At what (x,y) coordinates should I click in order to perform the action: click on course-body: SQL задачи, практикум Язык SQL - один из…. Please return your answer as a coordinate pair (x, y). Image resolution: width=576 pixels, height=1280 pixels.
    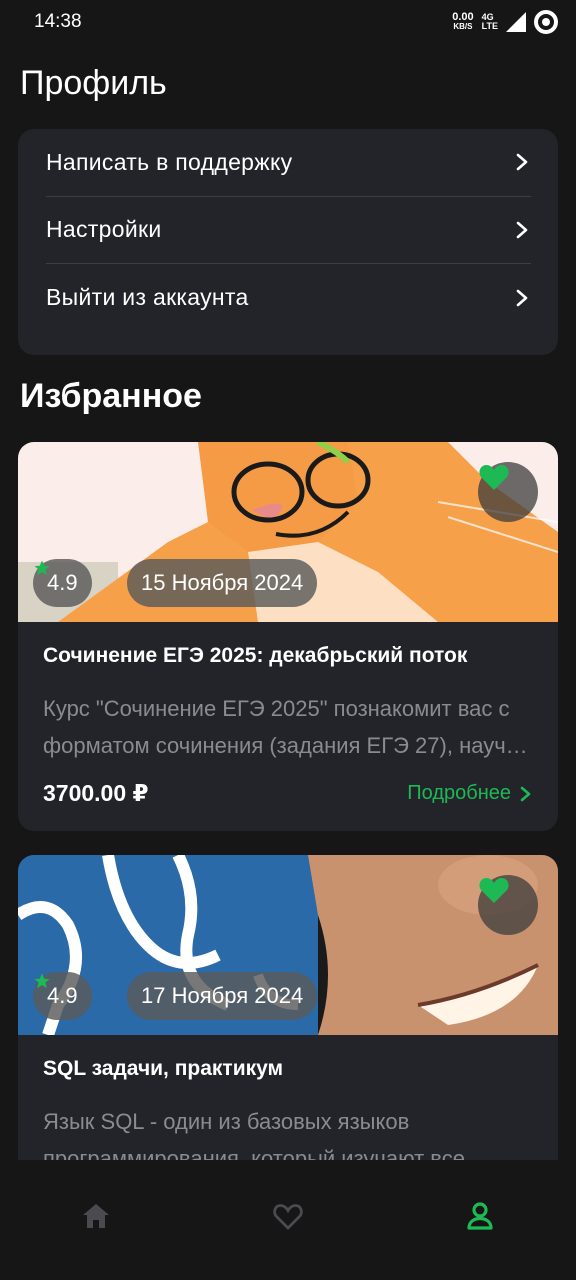
    Looking at the image, I should click on (288, 1097).